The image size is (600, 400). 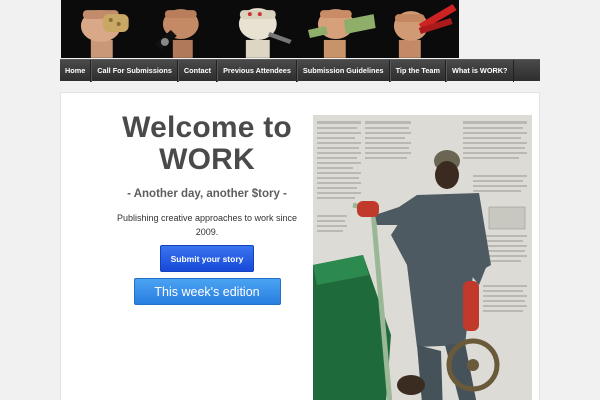 What do you see at coordinates (257, 70) in the screenshot?
I see `nav-previous-attendees: Previous Attendees` at bounding box center [257, 70].